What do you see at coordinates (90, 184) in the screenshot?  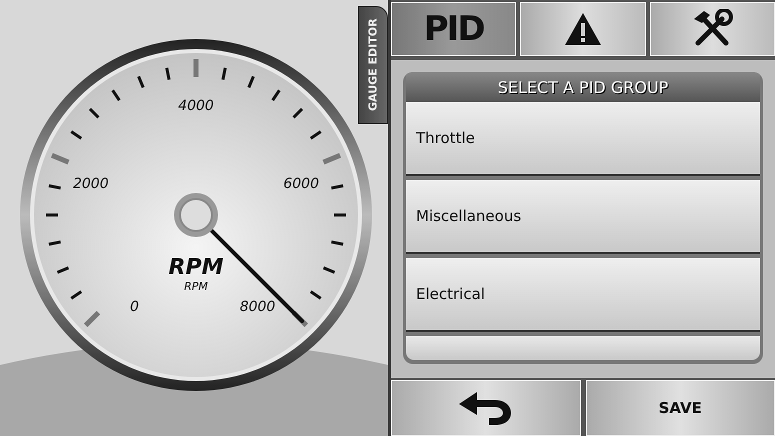 I see `scale-label: 2000` at bounding box center [90, 184].